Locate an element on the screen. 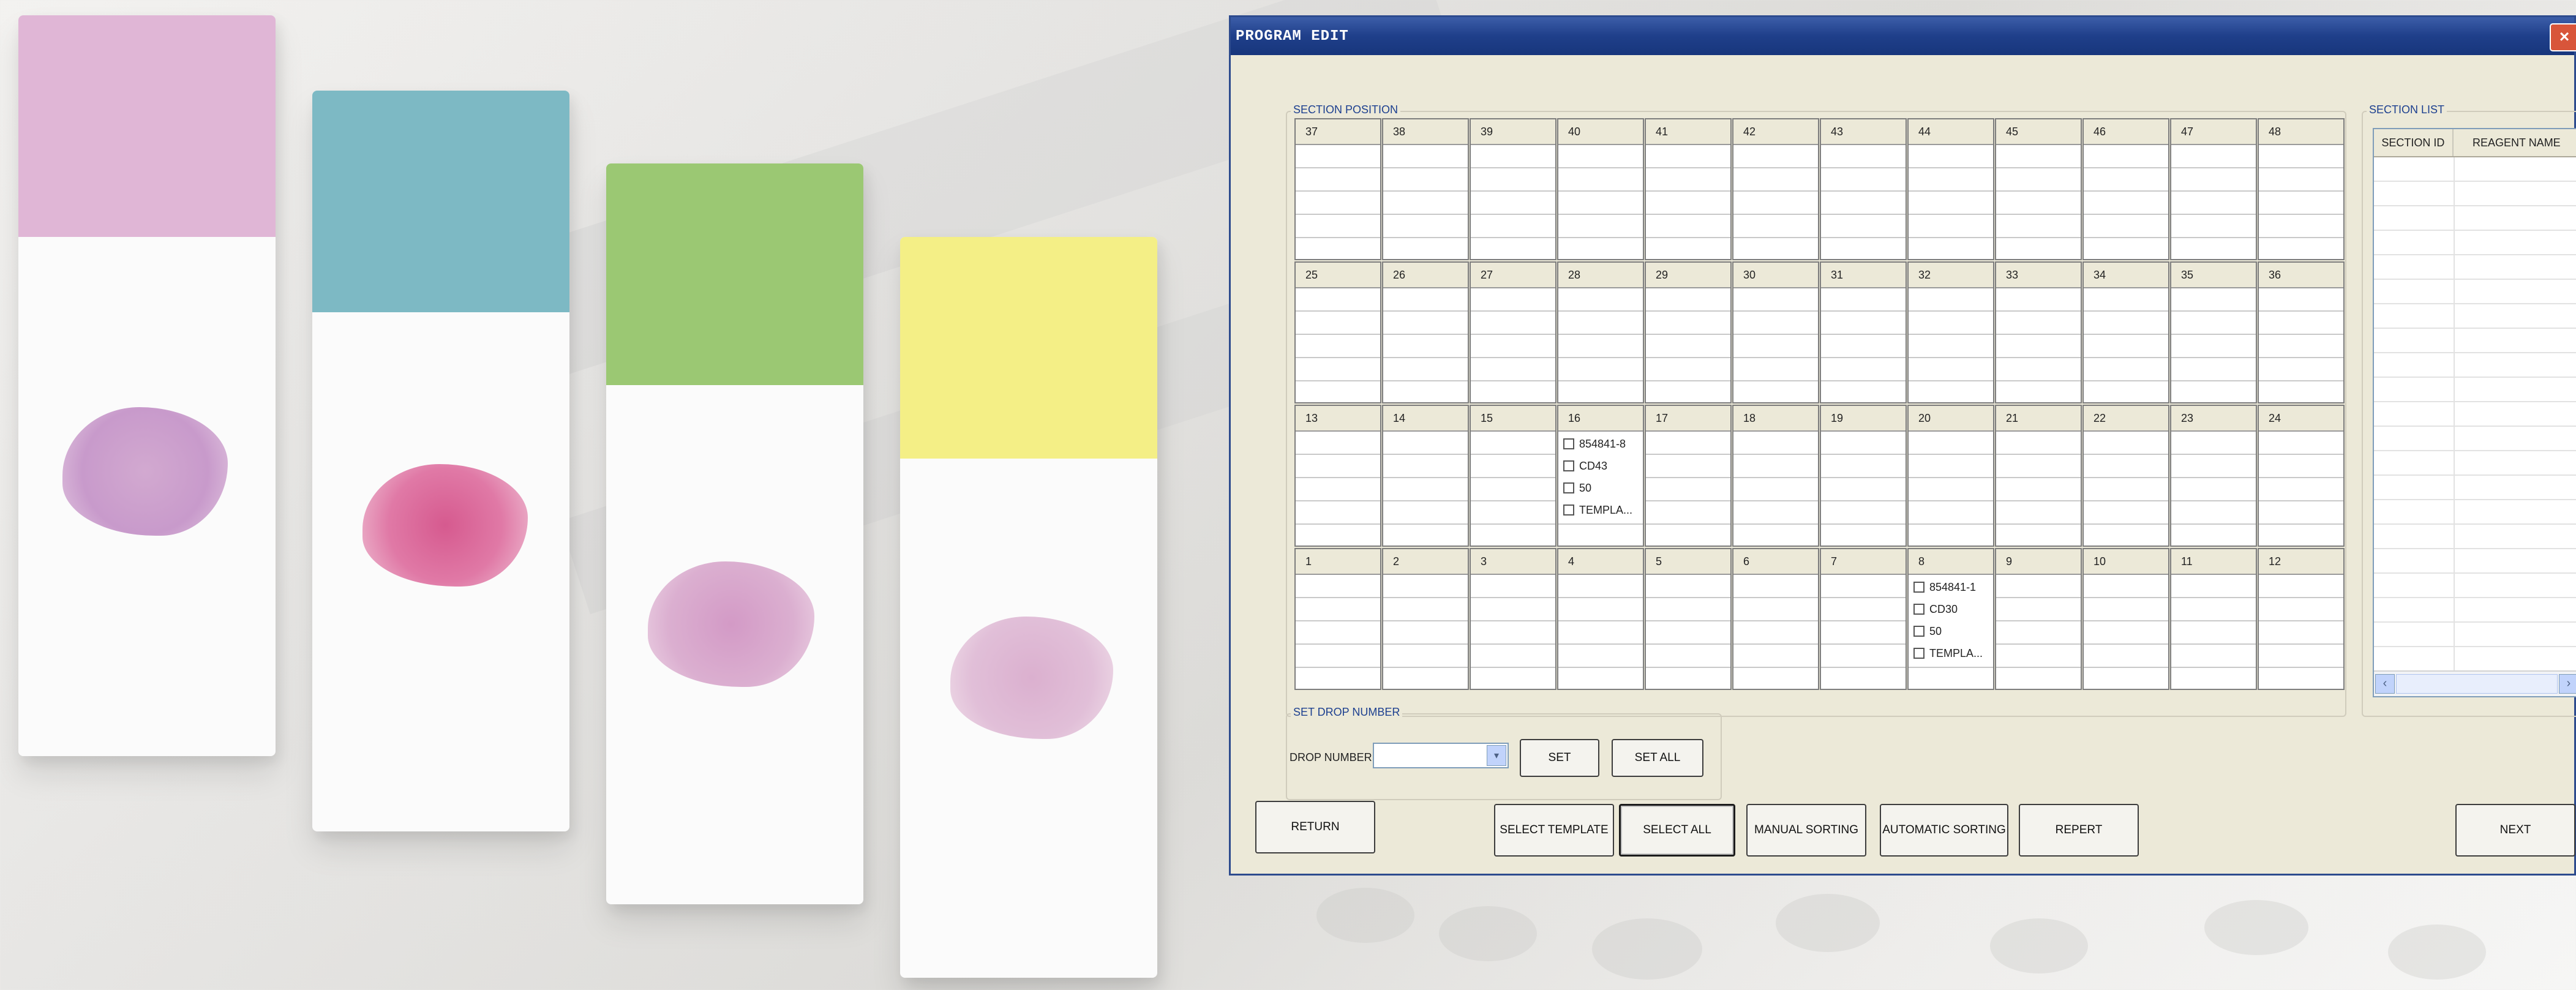 The width and height of the screenshot is (2576, 990). section-cell-27: 27 is located at coordinates (1513, 332).